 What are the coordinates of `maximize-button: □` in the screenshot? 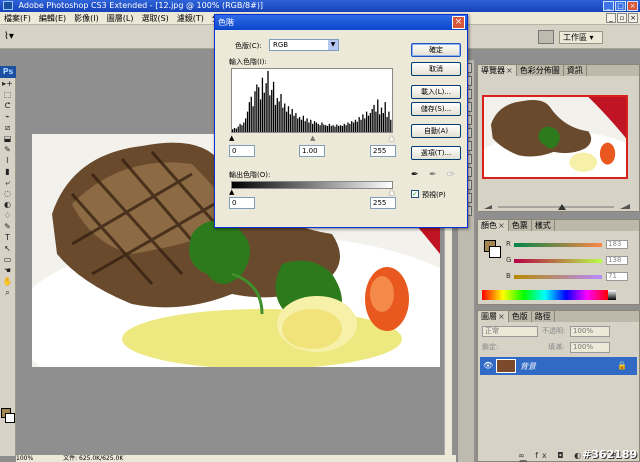 It's located at (620, 6).